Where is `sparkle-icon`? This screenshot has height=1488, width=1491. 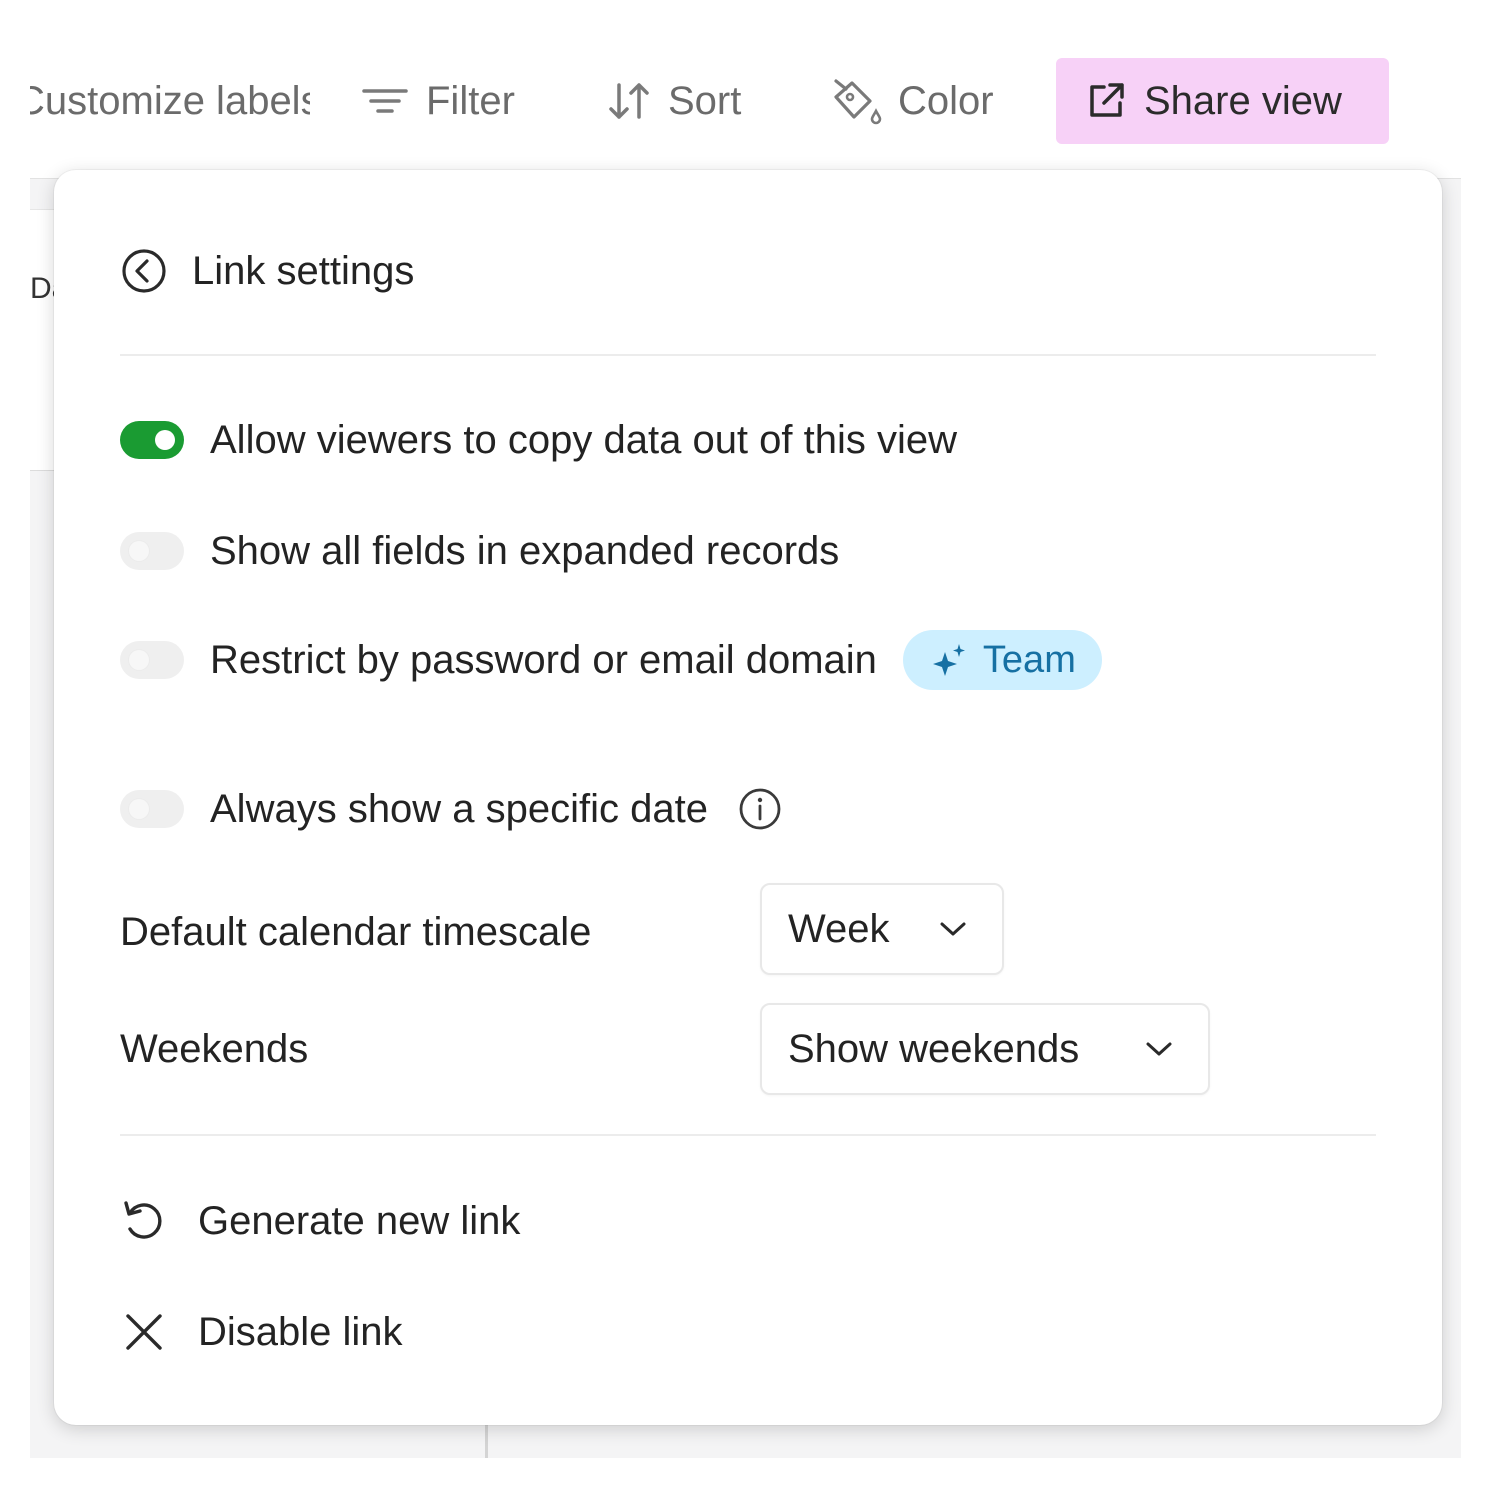 sparkle-icon is located at coordinates (948, 660).